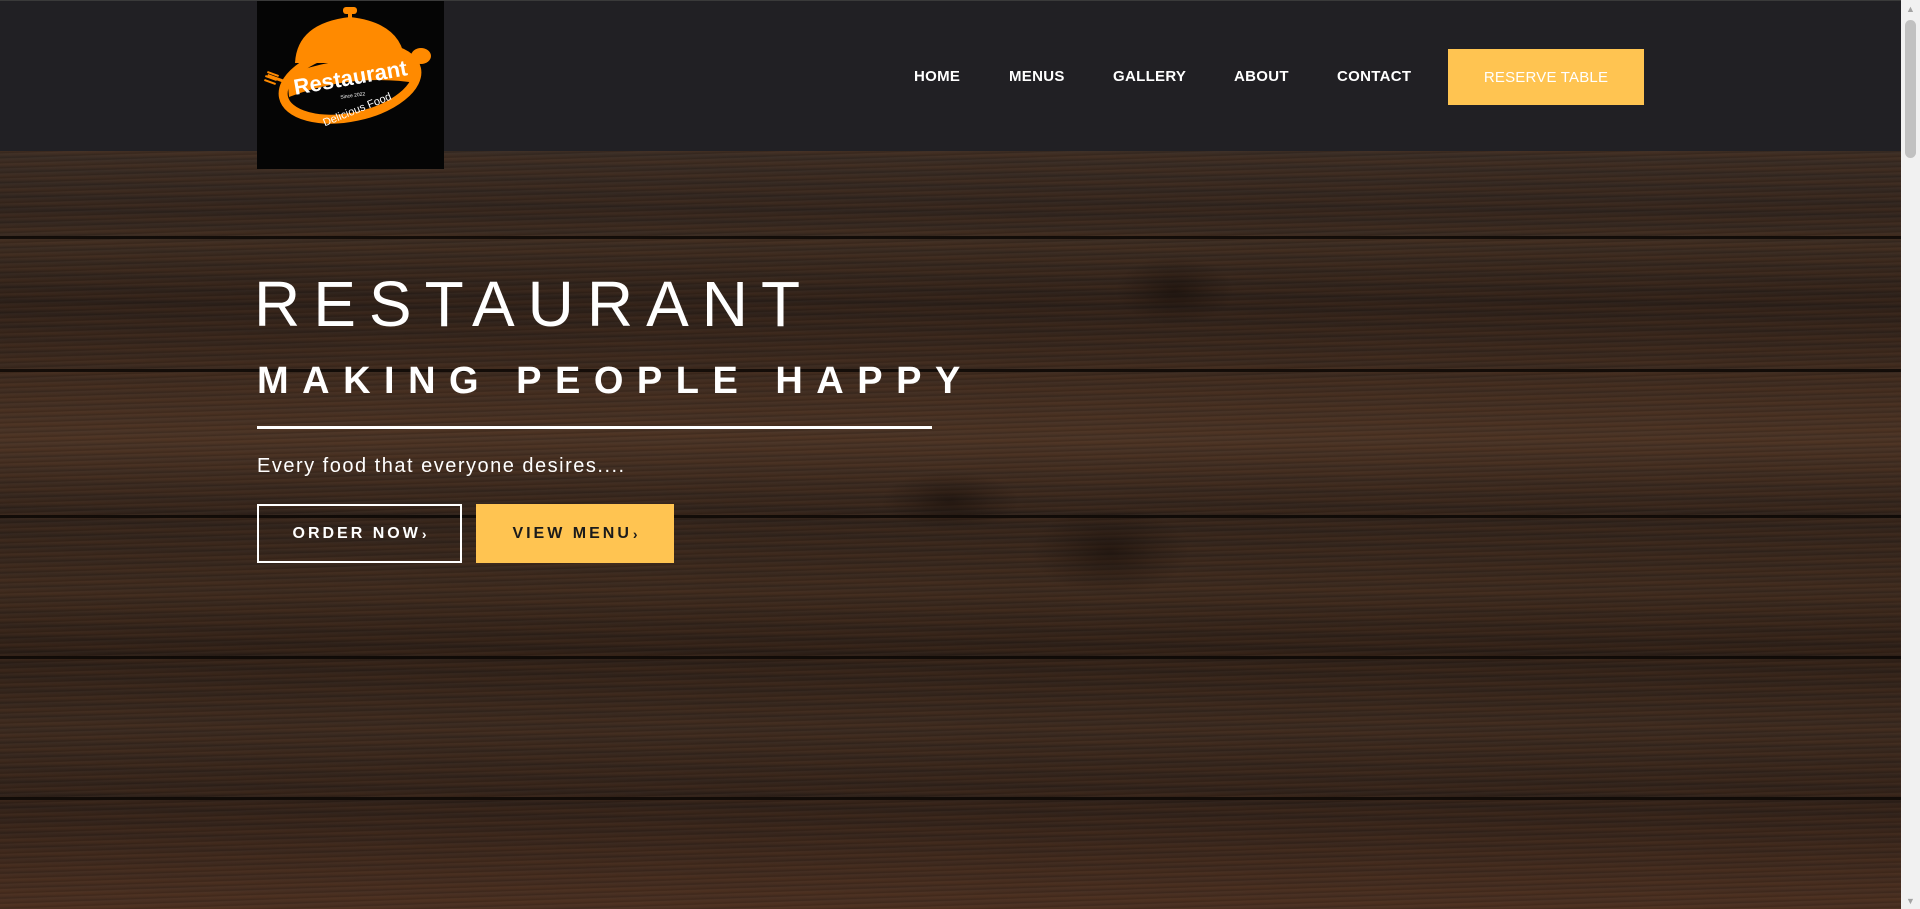 This screenshot has height=909, width=1920. I want to click on scroll-thumb, so click(1910, 89).